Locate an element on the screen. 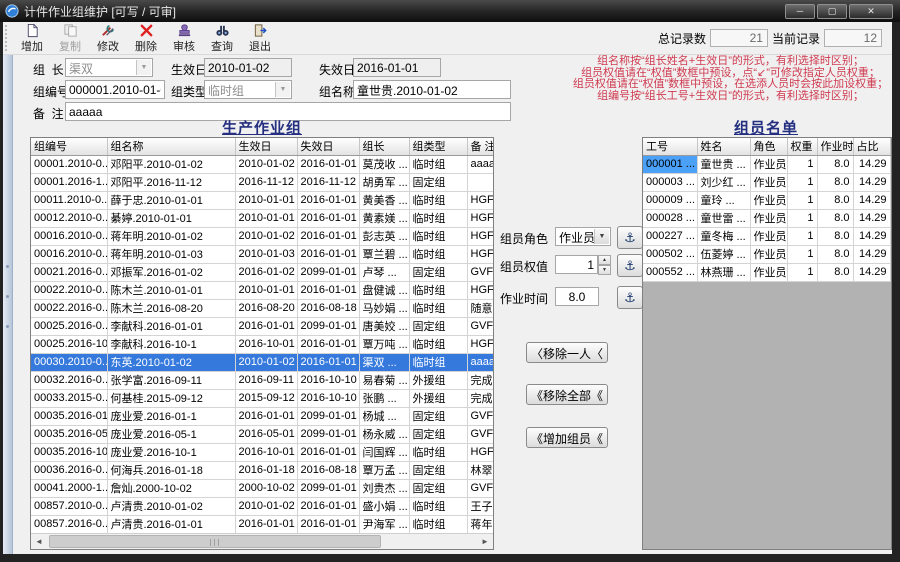 The width and height of the screenshot is (900, 562). spin-down-icon: ▼ is located at coordinates (604, 270).